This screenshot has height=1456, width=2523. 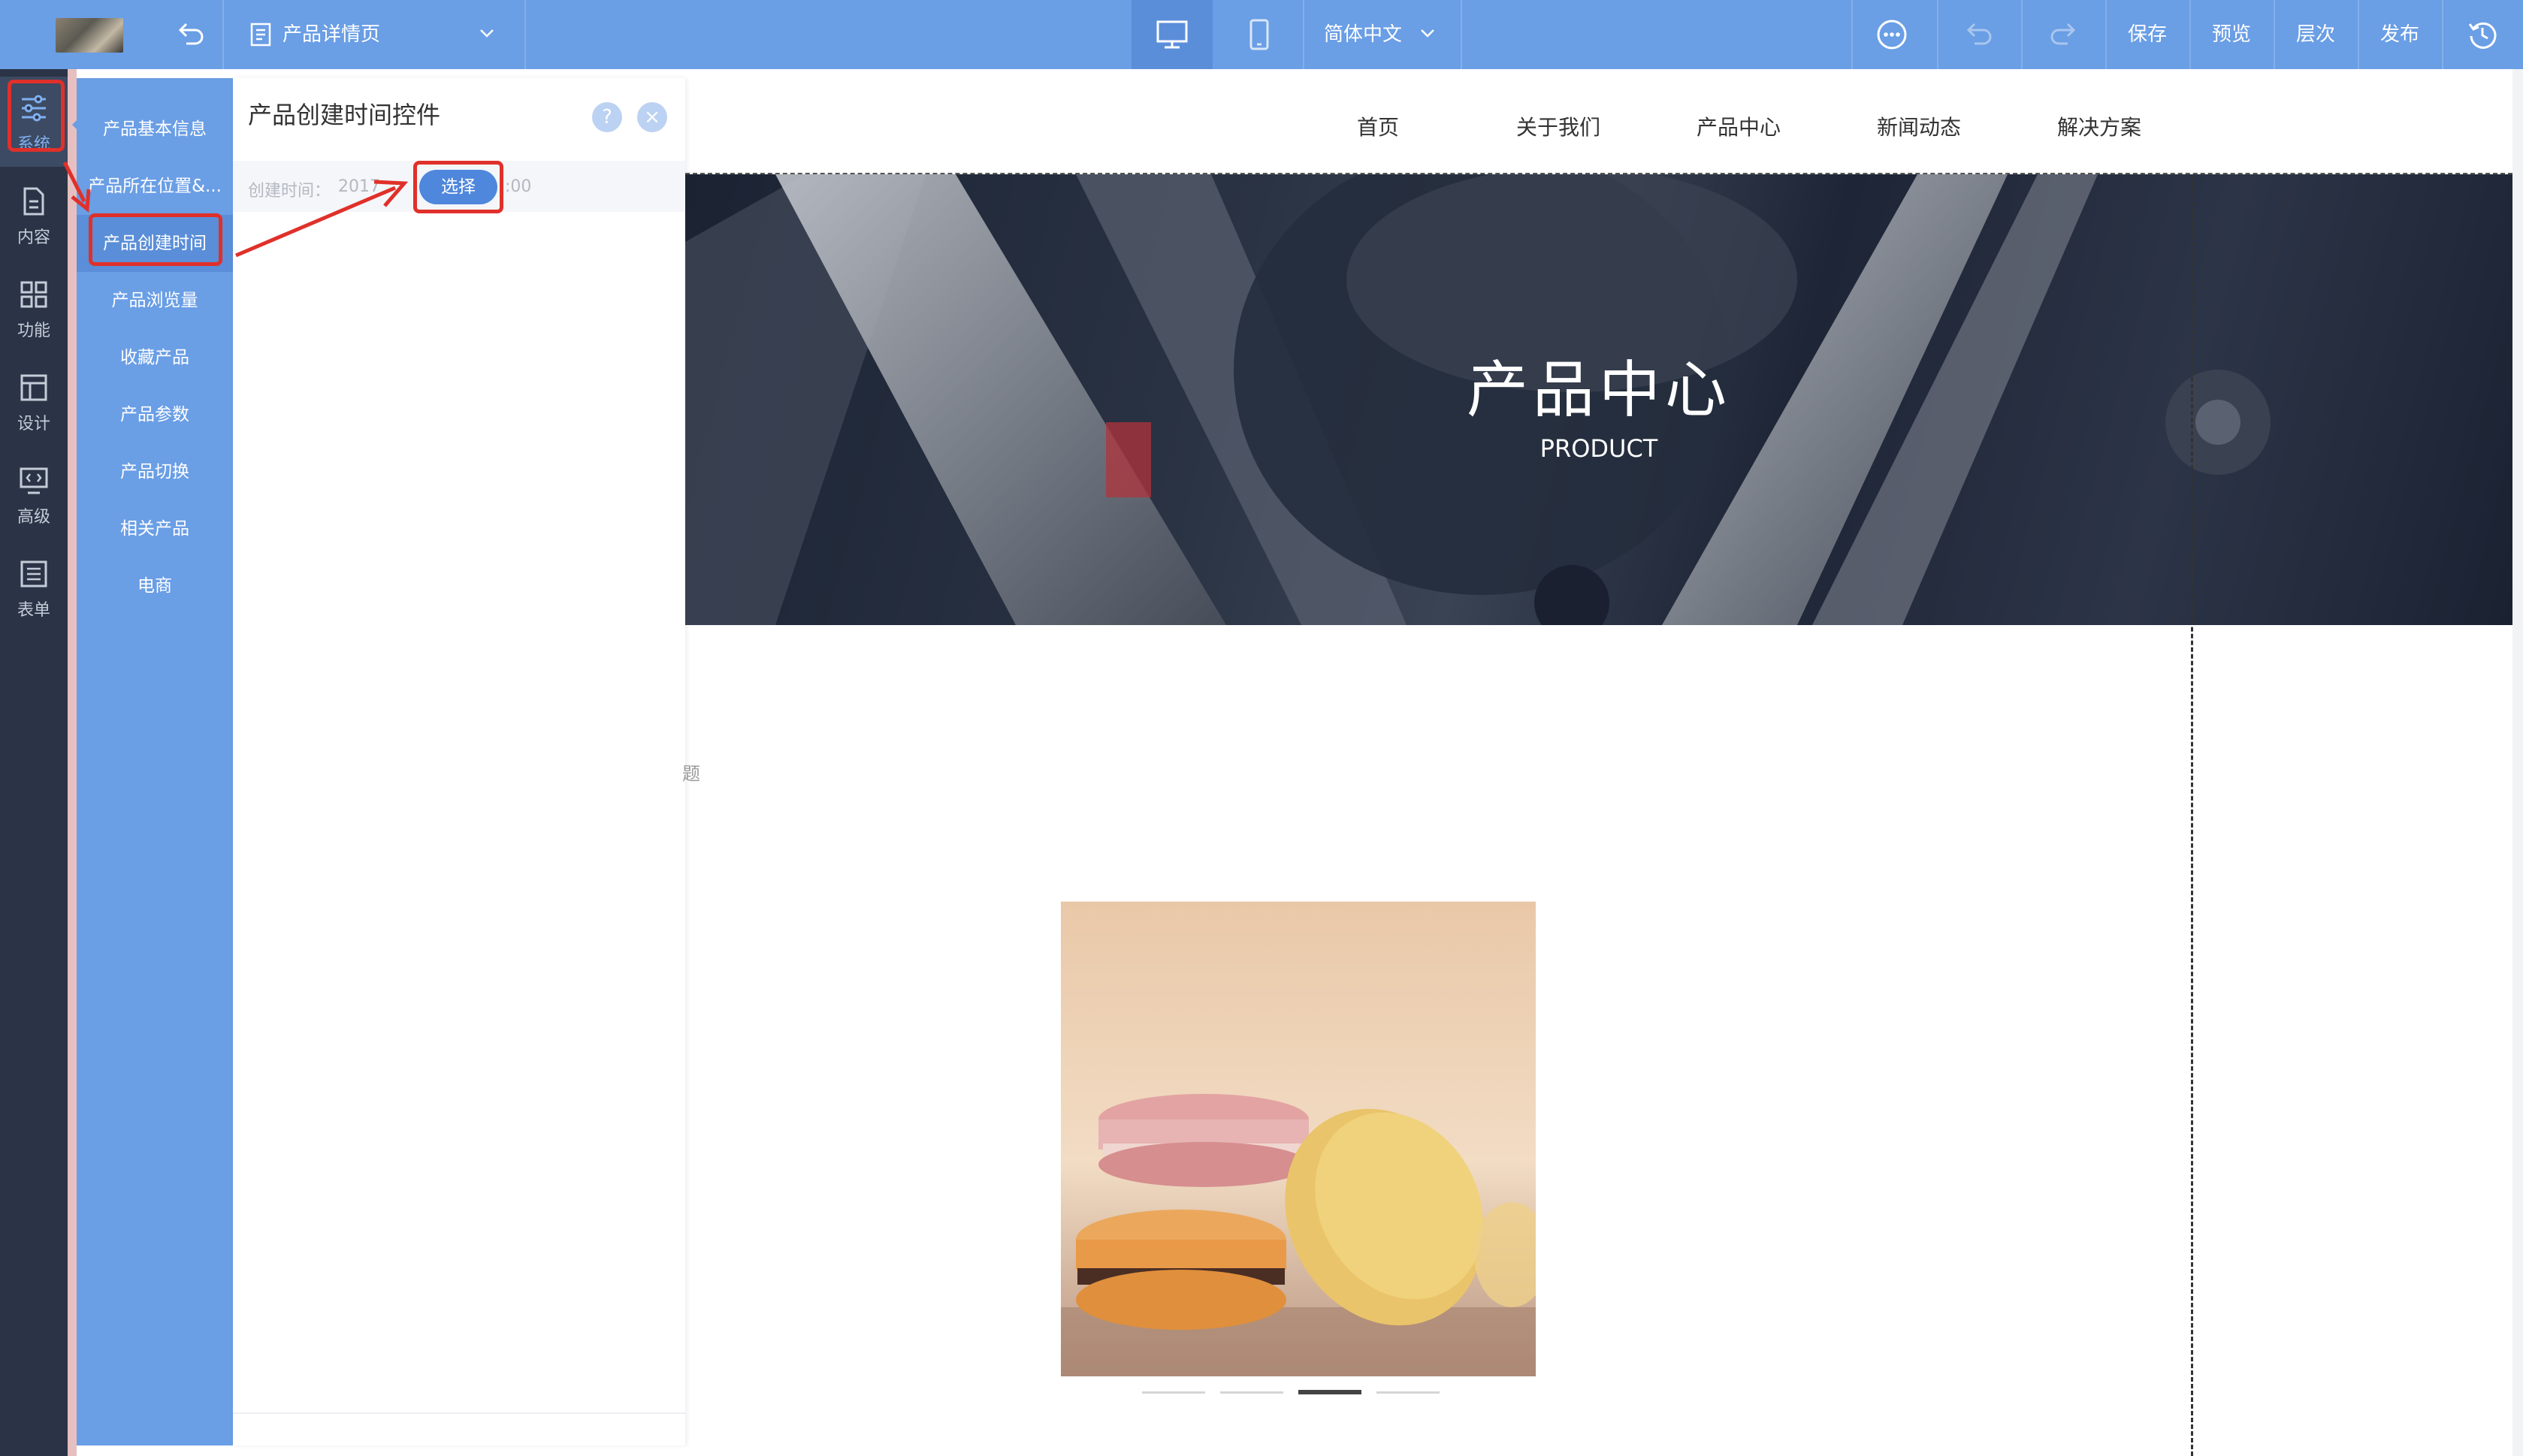 I want to click on mobile-icon, so click(x=1259, y=34).